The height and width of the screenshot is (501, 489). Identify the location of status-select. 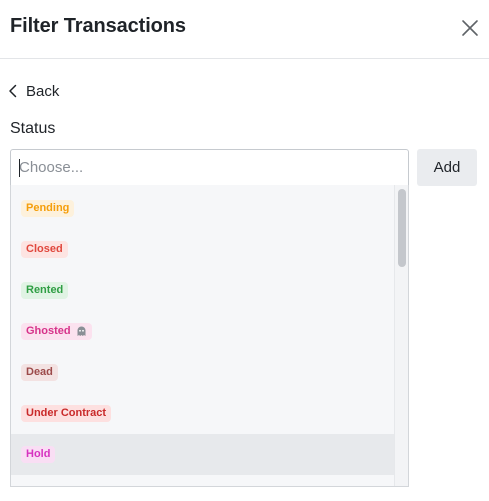
(209, 167).